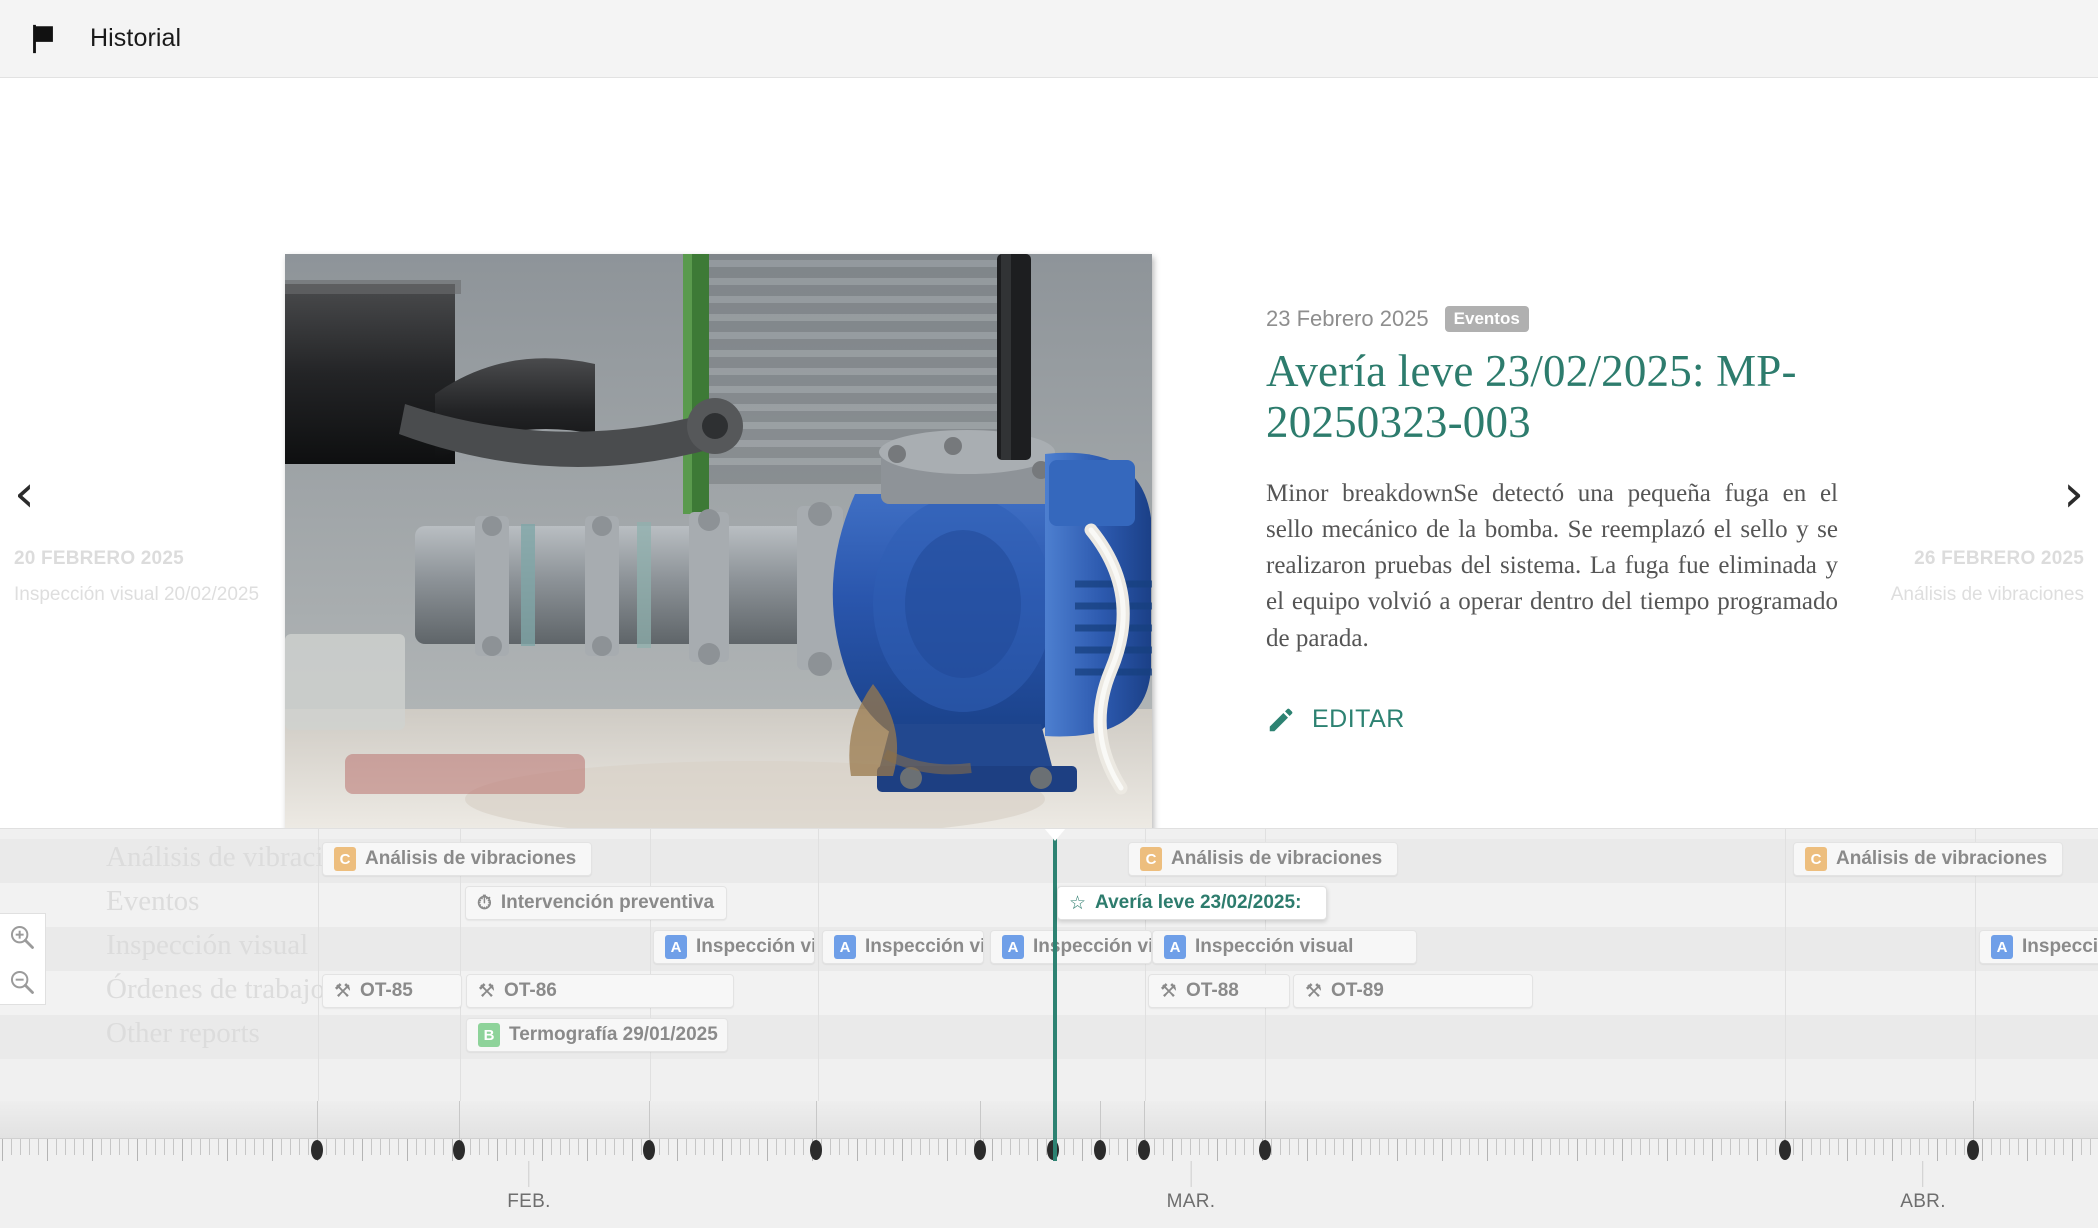 The image size is (2098, 1228). Describe the element at coordinates (1192, 903) in the screenshot. I see `timeline-event-chip: ☆ Avería leve 23/02/2025:` at that location.